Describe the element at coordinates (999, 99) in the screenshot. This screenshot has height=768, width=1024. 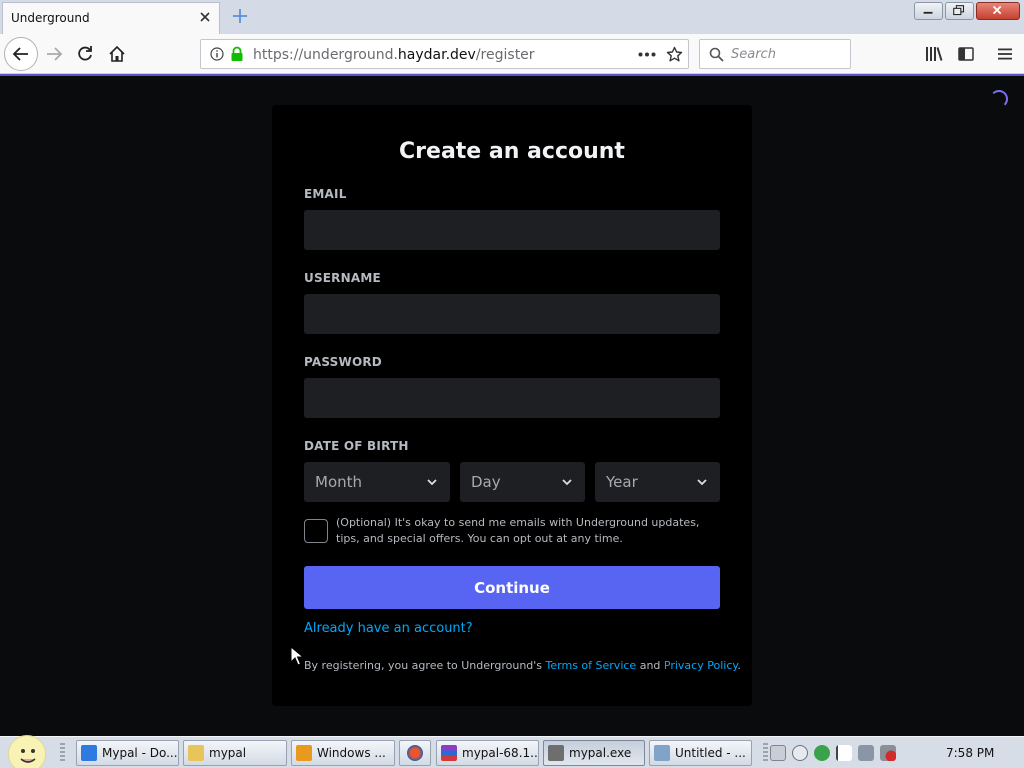
I see `loading-spinner-icon` at that location.